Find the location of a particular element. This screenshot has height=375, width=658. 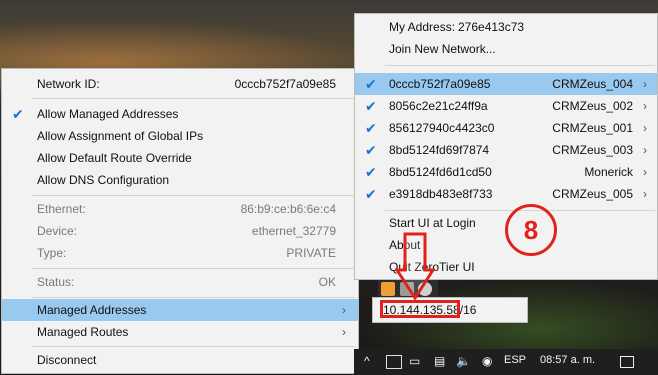

network-id-value: 0cccb752f7a09e85 is located at coordinates (285, 84).